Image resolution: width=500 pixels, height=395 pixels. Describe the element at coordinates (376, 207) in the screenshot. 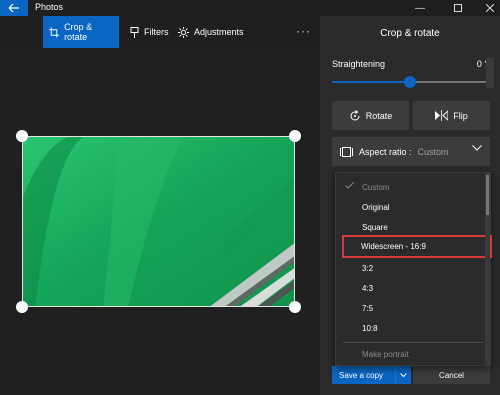

I see `menu-item-label: Original` at that location.